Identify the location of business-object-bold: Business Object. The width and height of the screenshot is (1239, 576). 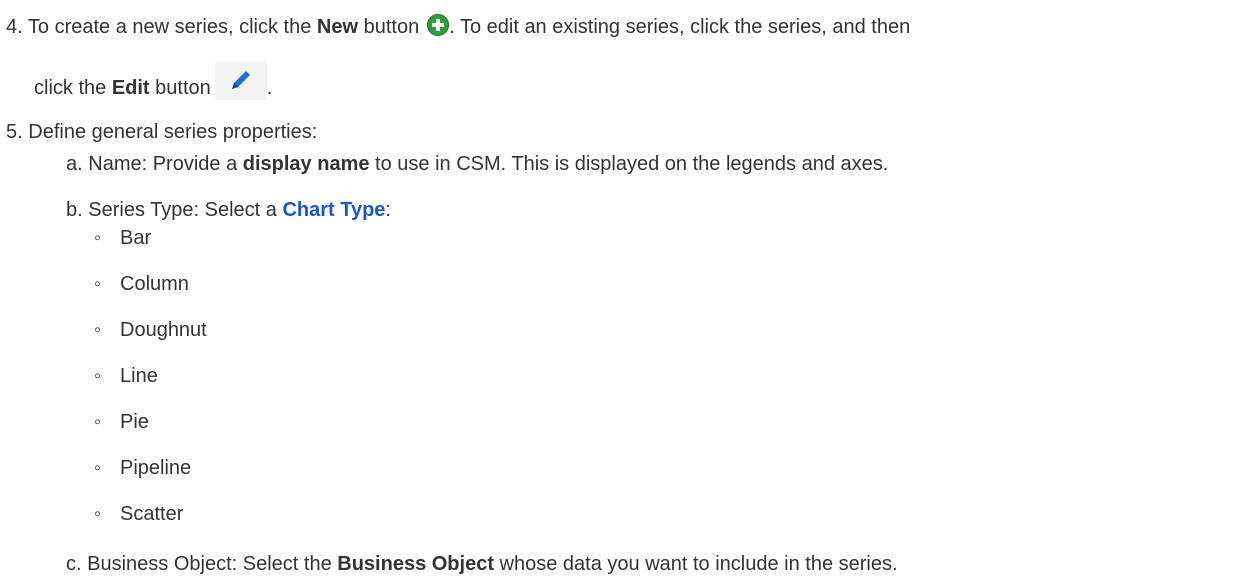
(415, 564).